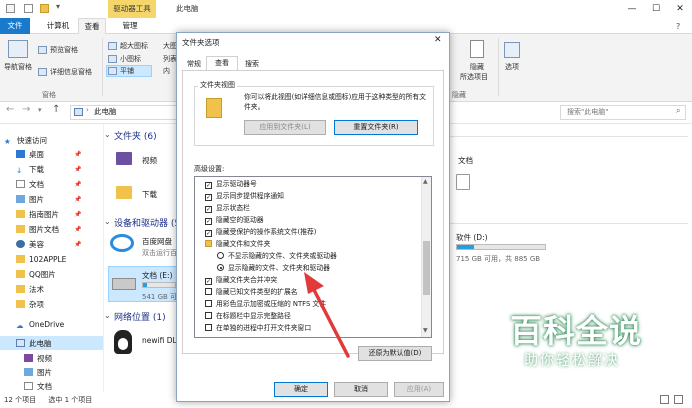 The image size is (692, 408). What do you see at coordinates (40, 110) in the screenshot?
I see `recent-dropdown-icon: ▾` at bounding box center [40, 110].